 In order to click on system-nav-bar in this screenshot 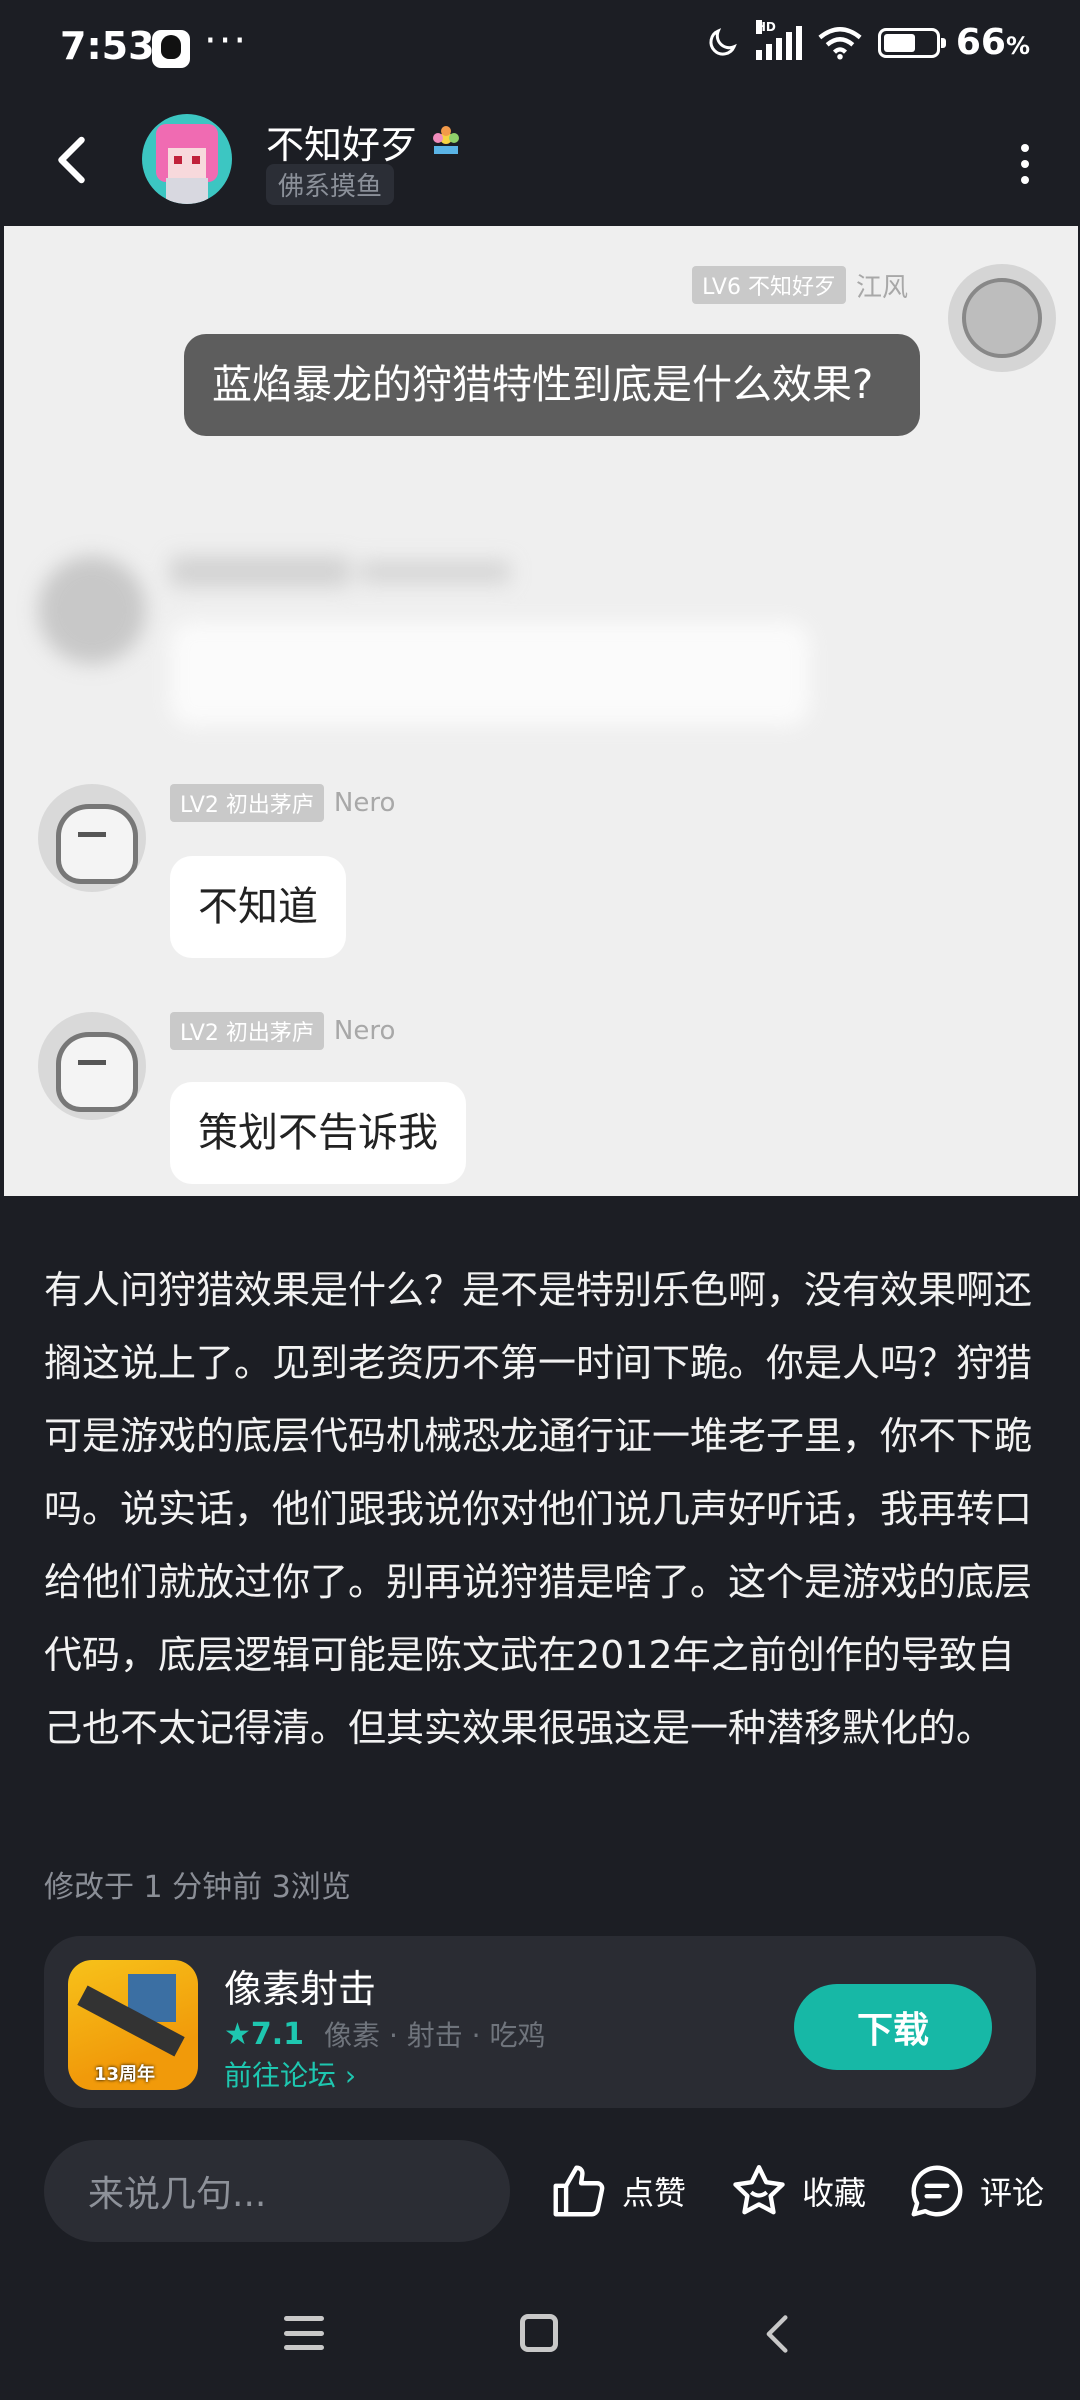, I will do `click(540, 2335)`.